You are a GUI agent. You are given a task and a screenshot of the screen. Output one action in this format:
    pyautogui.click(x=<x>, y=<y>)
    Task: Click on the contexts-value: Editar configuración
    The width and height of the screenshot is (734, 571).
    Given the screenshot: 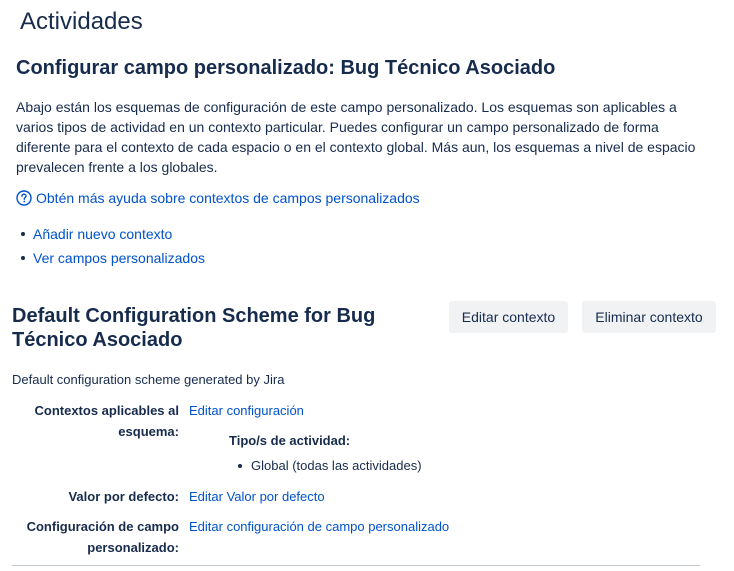 What is the action you would take?
    pyautogui.click(x=246, y=410)
    